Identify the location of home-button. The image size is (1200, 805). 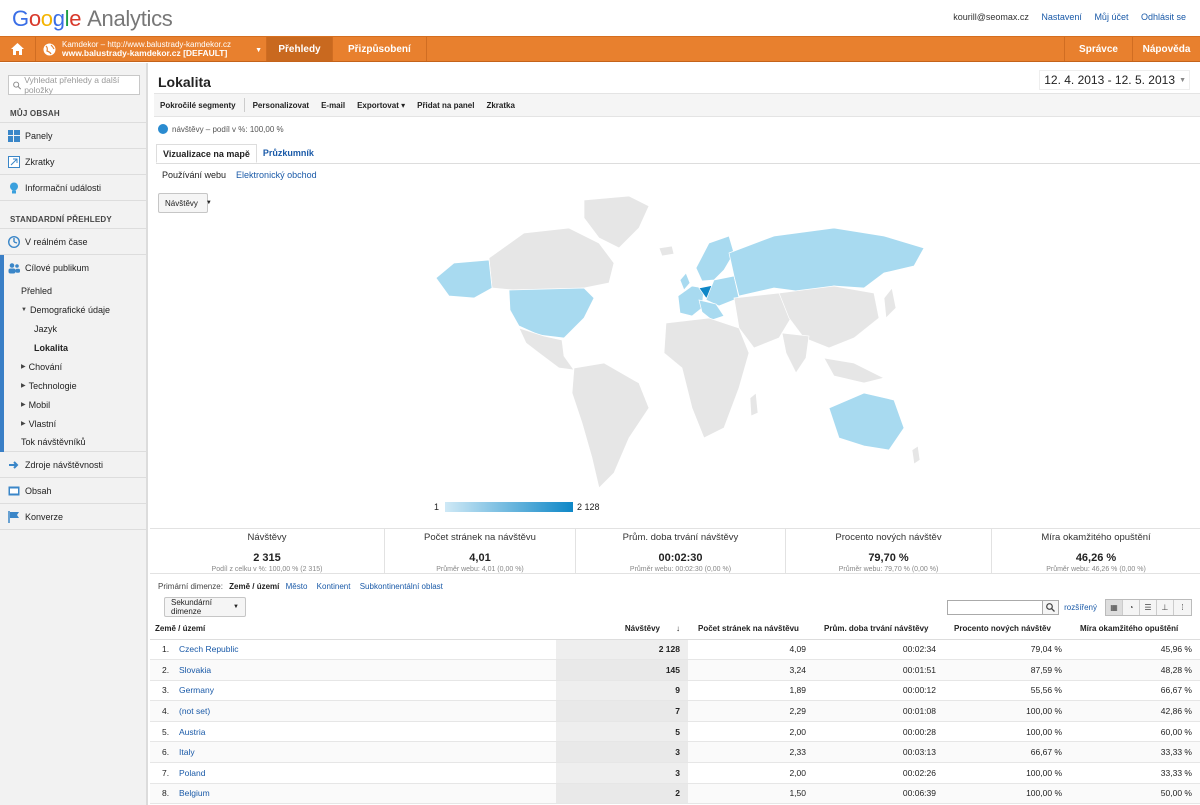
(18, 49).